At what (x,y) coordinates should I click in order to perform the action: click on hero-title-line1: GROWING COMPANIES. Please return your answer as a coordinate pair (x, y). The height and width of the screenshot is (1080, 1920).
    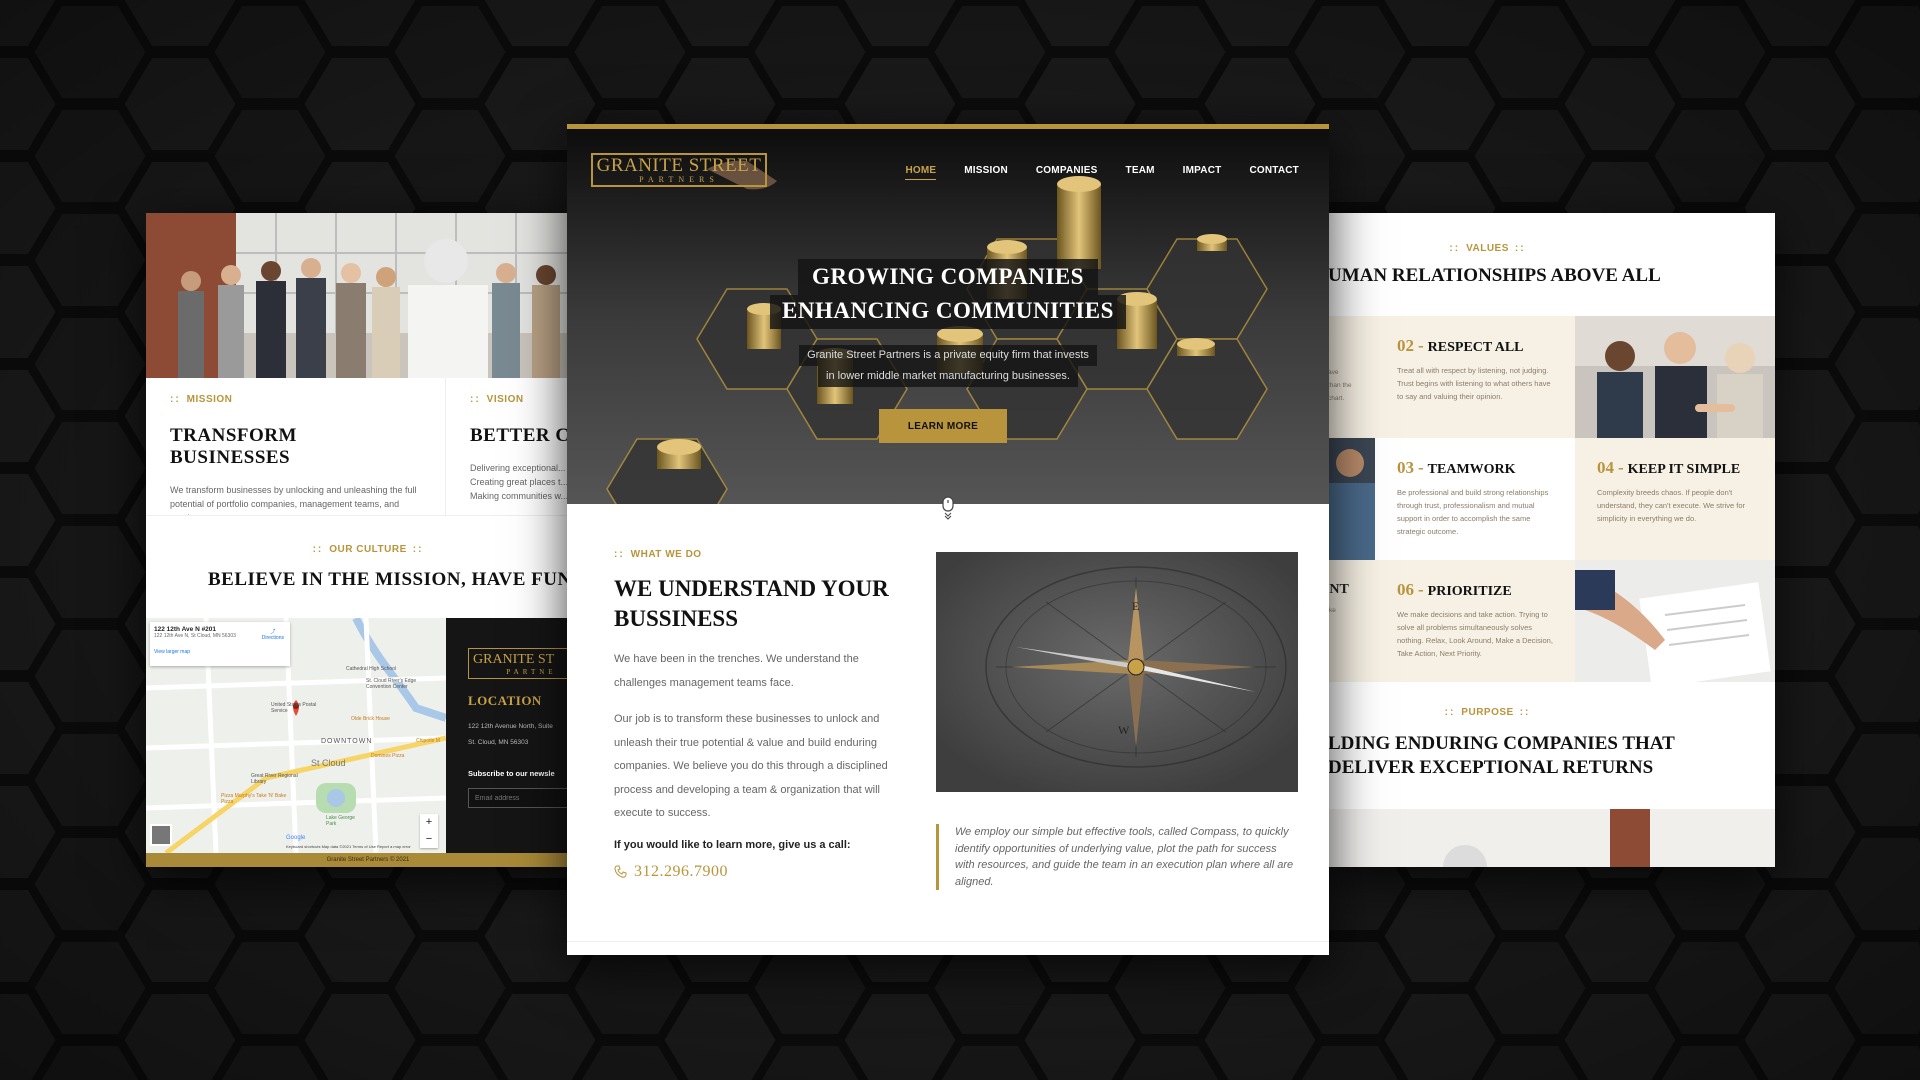
    Looking at the image, I should click on (948, 277).